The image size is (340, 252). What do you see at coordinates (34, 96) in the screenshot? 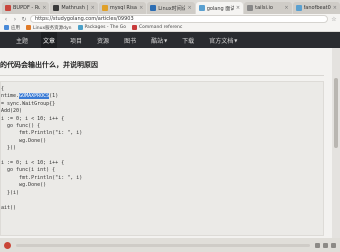
I see `selected-text: GOMAXPROCS` at bounding box center [34, 96].